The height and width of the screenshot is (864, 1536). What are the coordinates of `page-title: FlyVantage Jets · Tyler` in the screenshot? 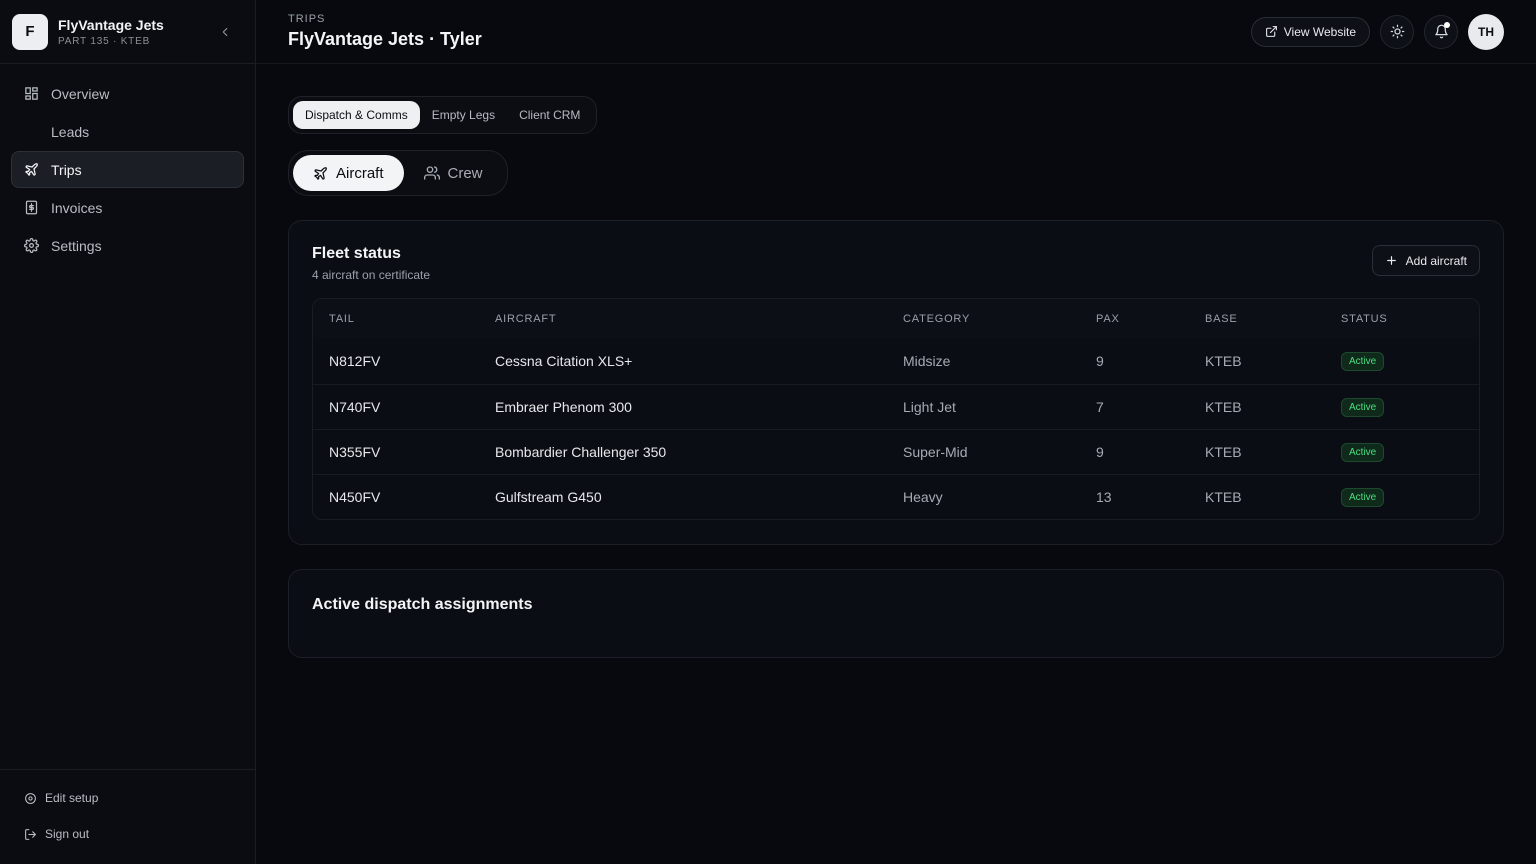 It's located at (385, 39).